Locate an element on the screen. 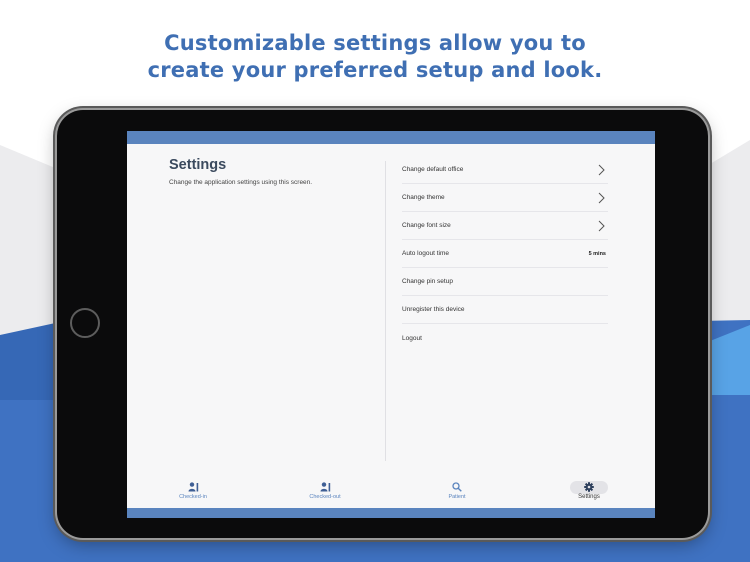 This screenshot has height=562, width=750. bottom-bar is located at coordinates (391, 513).